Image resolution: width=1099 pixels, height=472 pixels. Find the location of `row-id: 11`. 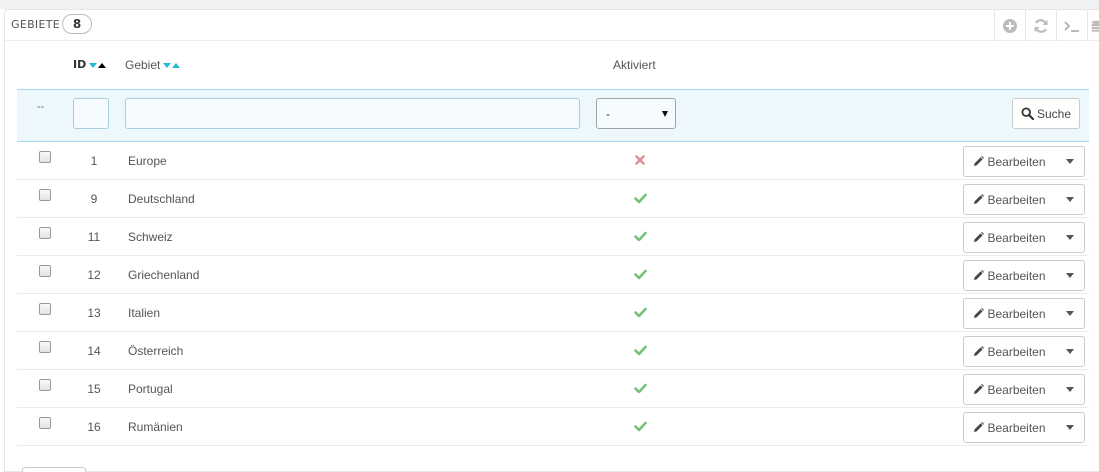

row-id: 11 is located at coordinates (94, 237).